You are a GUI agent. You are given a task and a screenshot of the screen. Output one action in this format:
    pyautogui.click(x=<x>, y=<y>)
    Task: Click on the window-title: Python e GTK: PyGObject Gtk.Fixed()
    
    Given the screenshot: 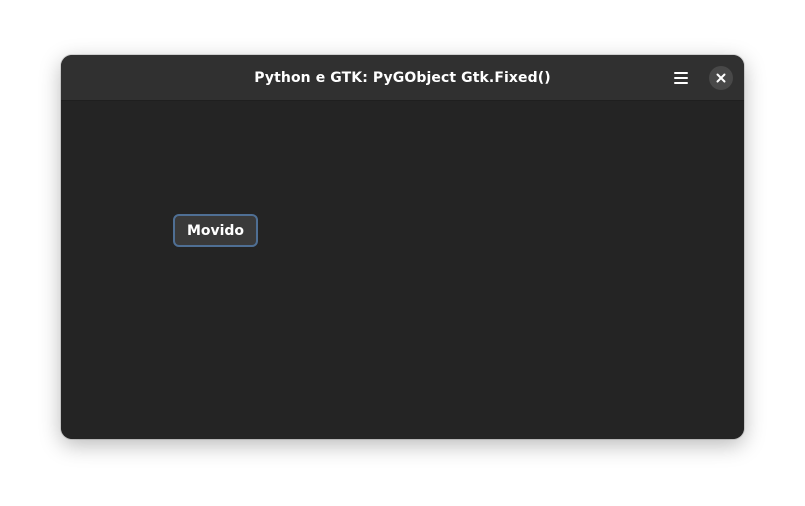 What is the action you would take?
    pyautogui.click(x=402, y=78)
    